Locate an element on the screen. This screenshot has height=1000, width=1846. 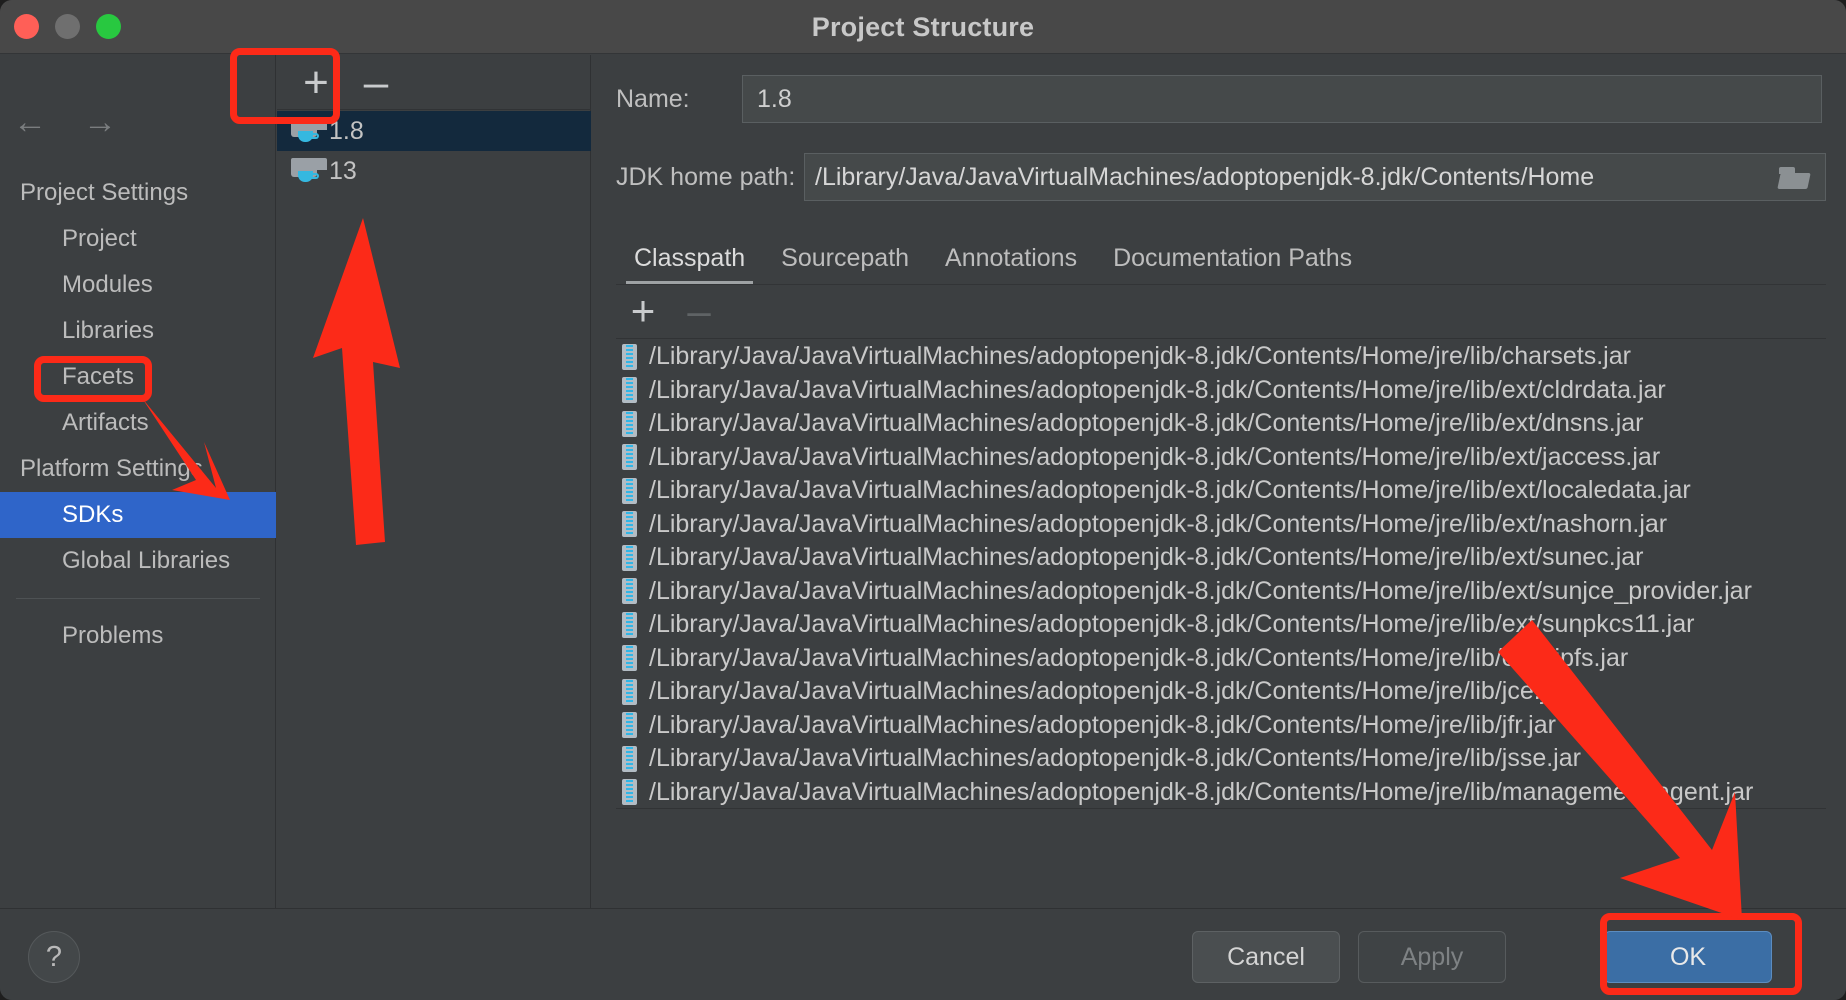
sidebar-group-platform-settings: Platform Settings is located at coordinates (111, 468).